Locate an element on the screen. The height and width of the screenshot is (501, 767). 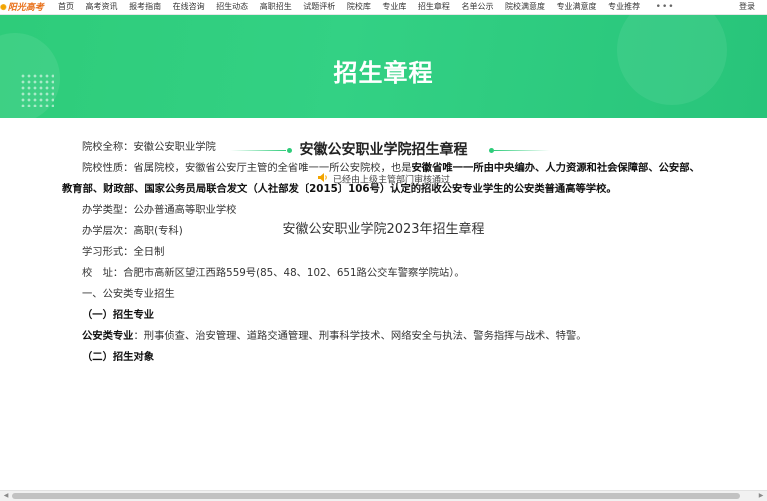
field-value: 全日制 is located at coordinates (149, 252).